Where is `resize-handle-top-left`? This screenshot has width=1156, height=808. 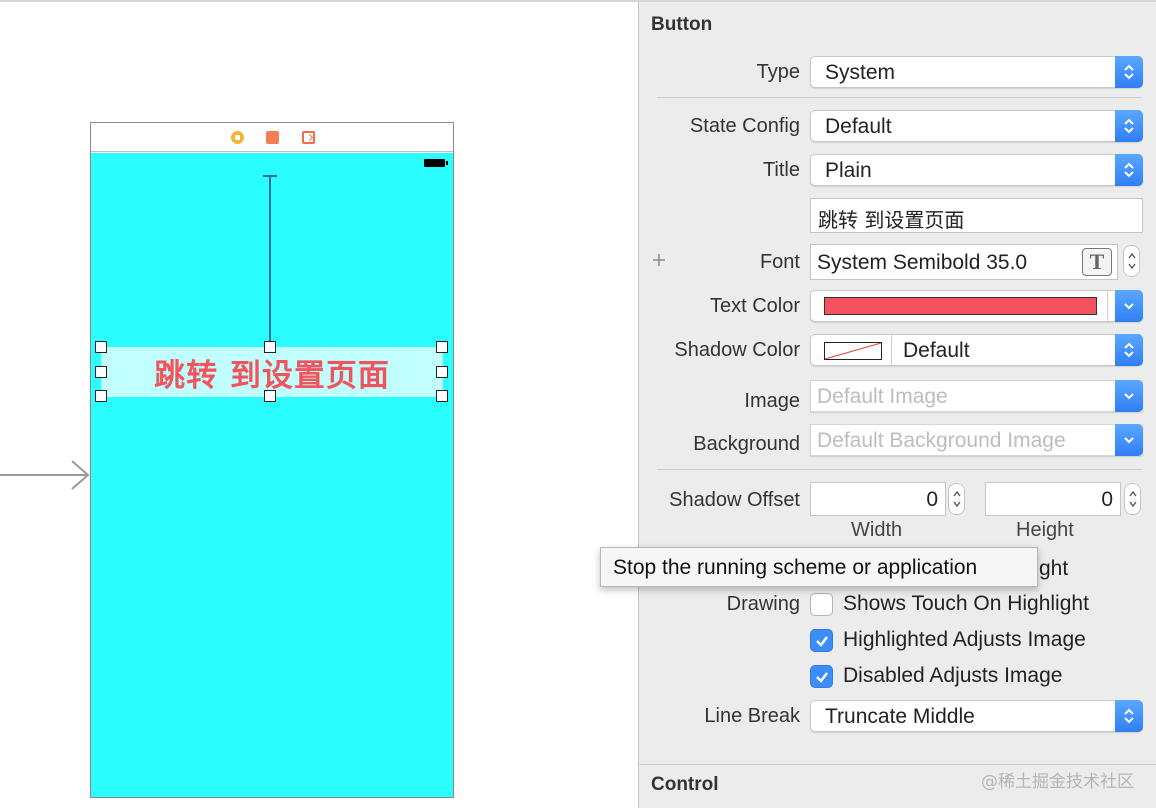
resize-handle-top-left is located at coordinates (101, 347).